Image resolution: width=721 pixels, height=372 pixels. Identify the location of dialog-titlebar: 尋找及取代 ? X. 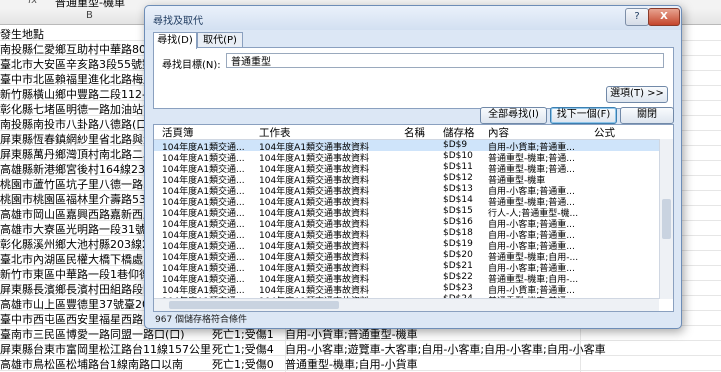
(413, 18).